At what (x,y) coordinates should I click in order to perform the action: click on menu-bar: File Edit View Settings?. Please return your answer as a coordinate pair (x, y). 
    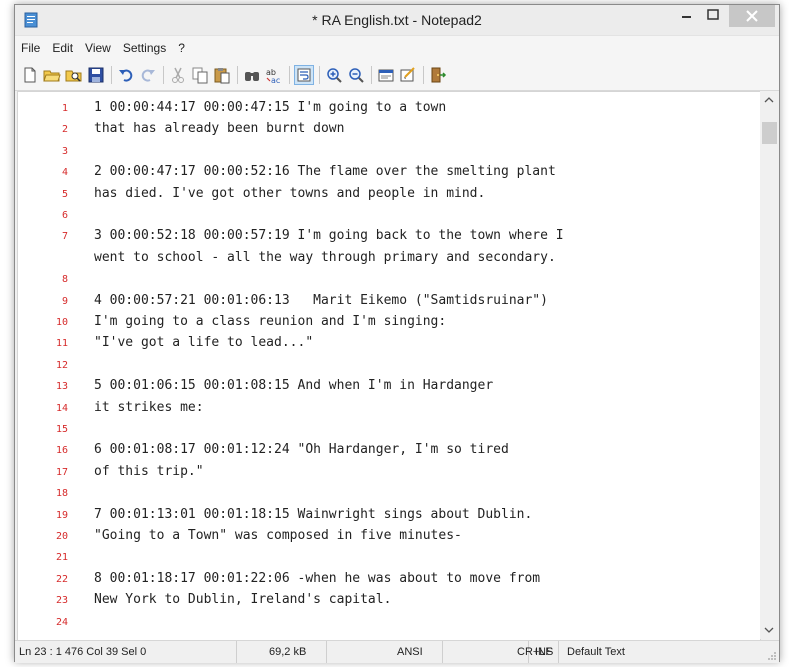
    Looking at the image, I should click on (397, 48).